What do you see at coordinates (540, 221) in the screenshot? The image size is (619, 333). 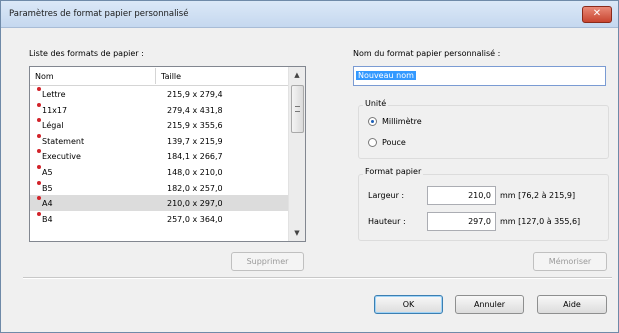 I see `height-range: mm [127,0 à 355,6]` at bounding box center [540, 221].